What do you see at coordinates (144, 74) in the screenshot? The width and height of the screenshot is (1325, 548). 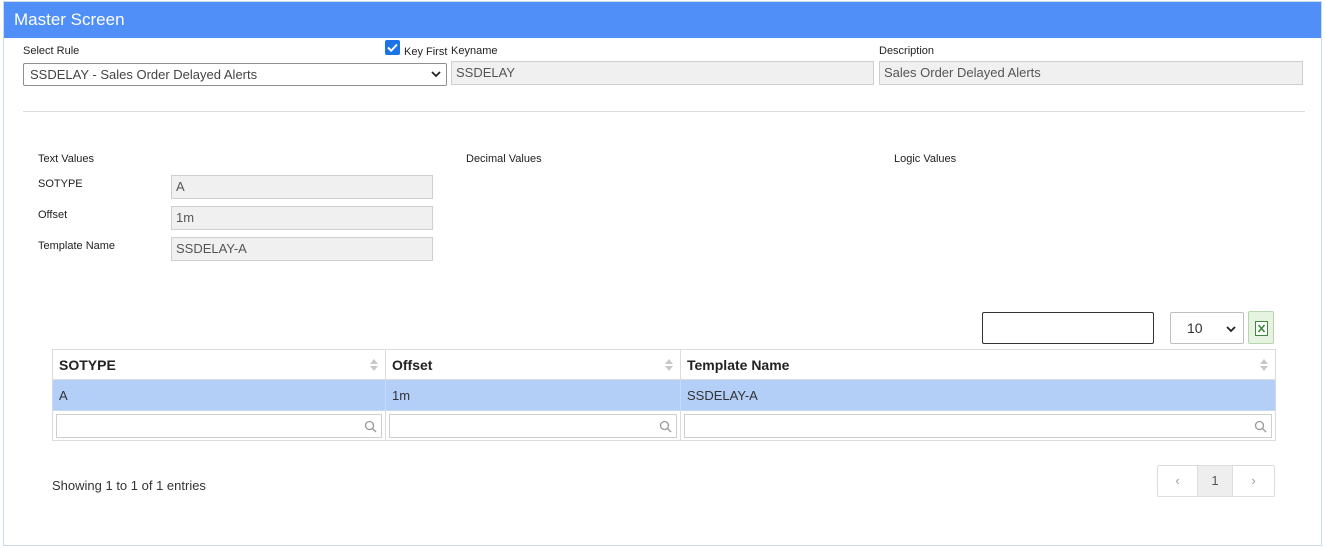 I see `select-rule-value: SSDELAY - Sales Order Delayed Alerts` at bounding box center [144, 74].